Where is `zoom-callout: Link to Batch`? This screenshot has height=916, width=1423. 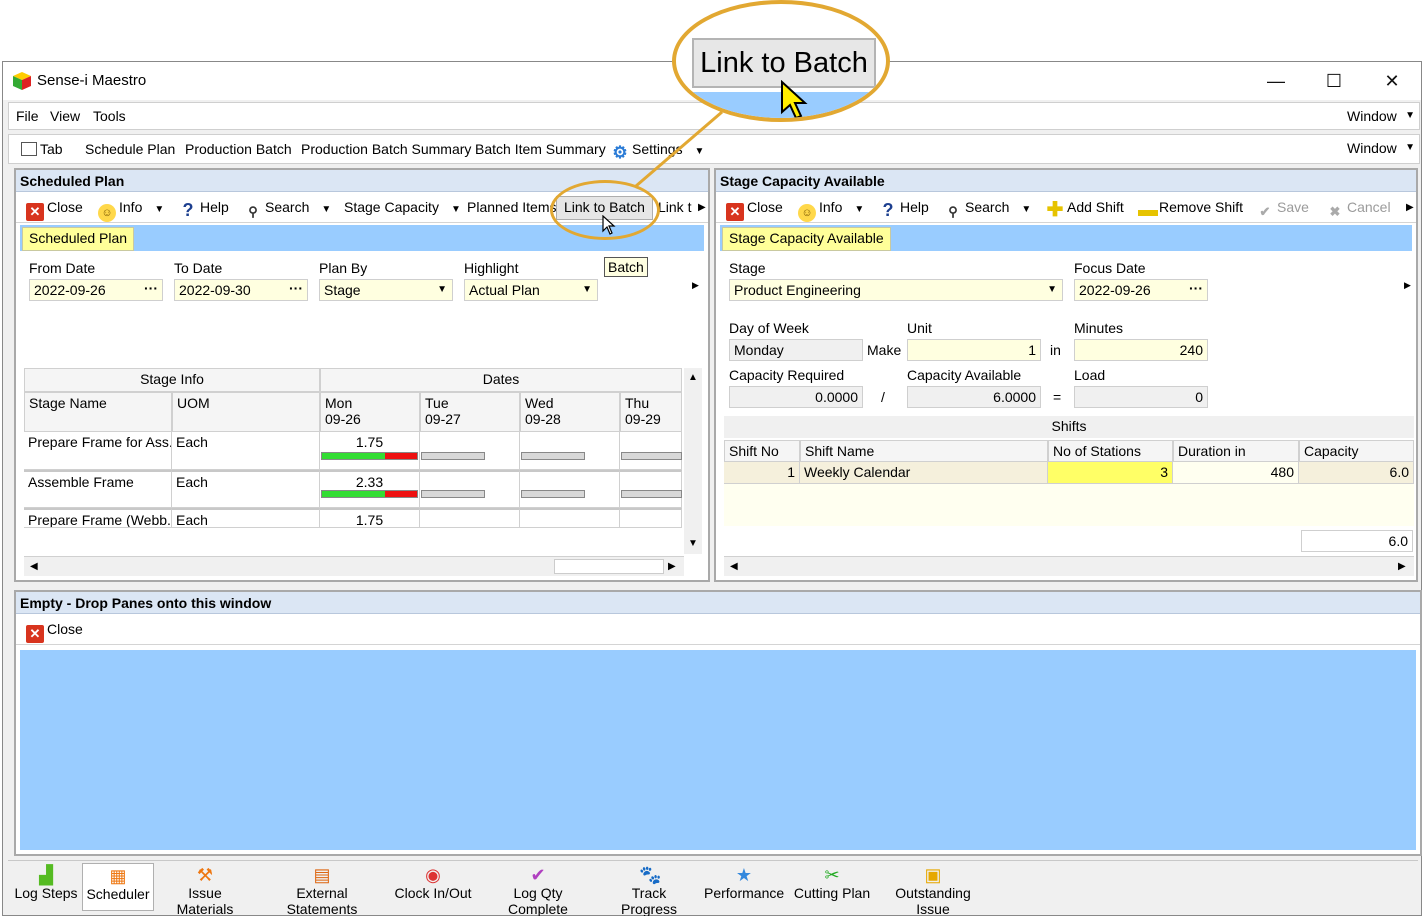
zoom-callout: Link to Batch is located at coordinates (781, 61).